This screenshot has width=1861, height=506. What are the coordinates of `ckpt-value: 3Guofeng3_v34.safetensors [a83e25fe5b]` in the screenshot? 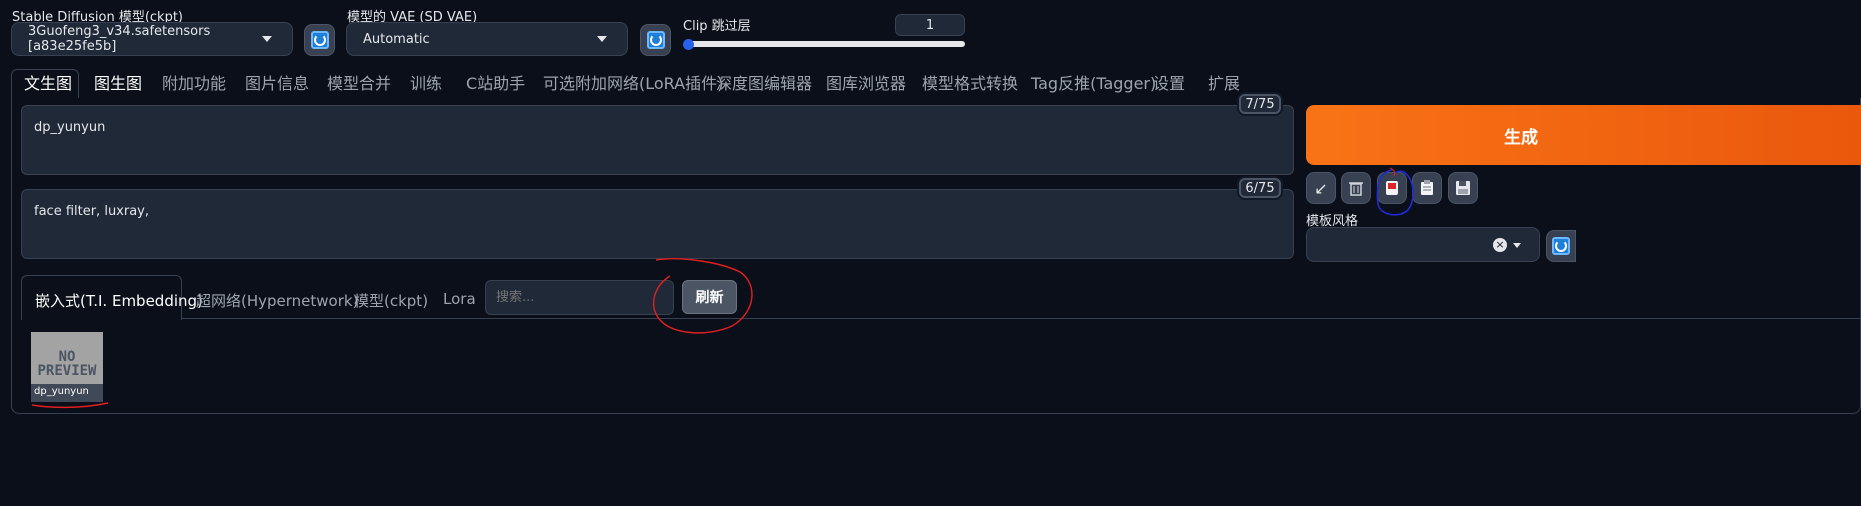 It's located at (119, 39).